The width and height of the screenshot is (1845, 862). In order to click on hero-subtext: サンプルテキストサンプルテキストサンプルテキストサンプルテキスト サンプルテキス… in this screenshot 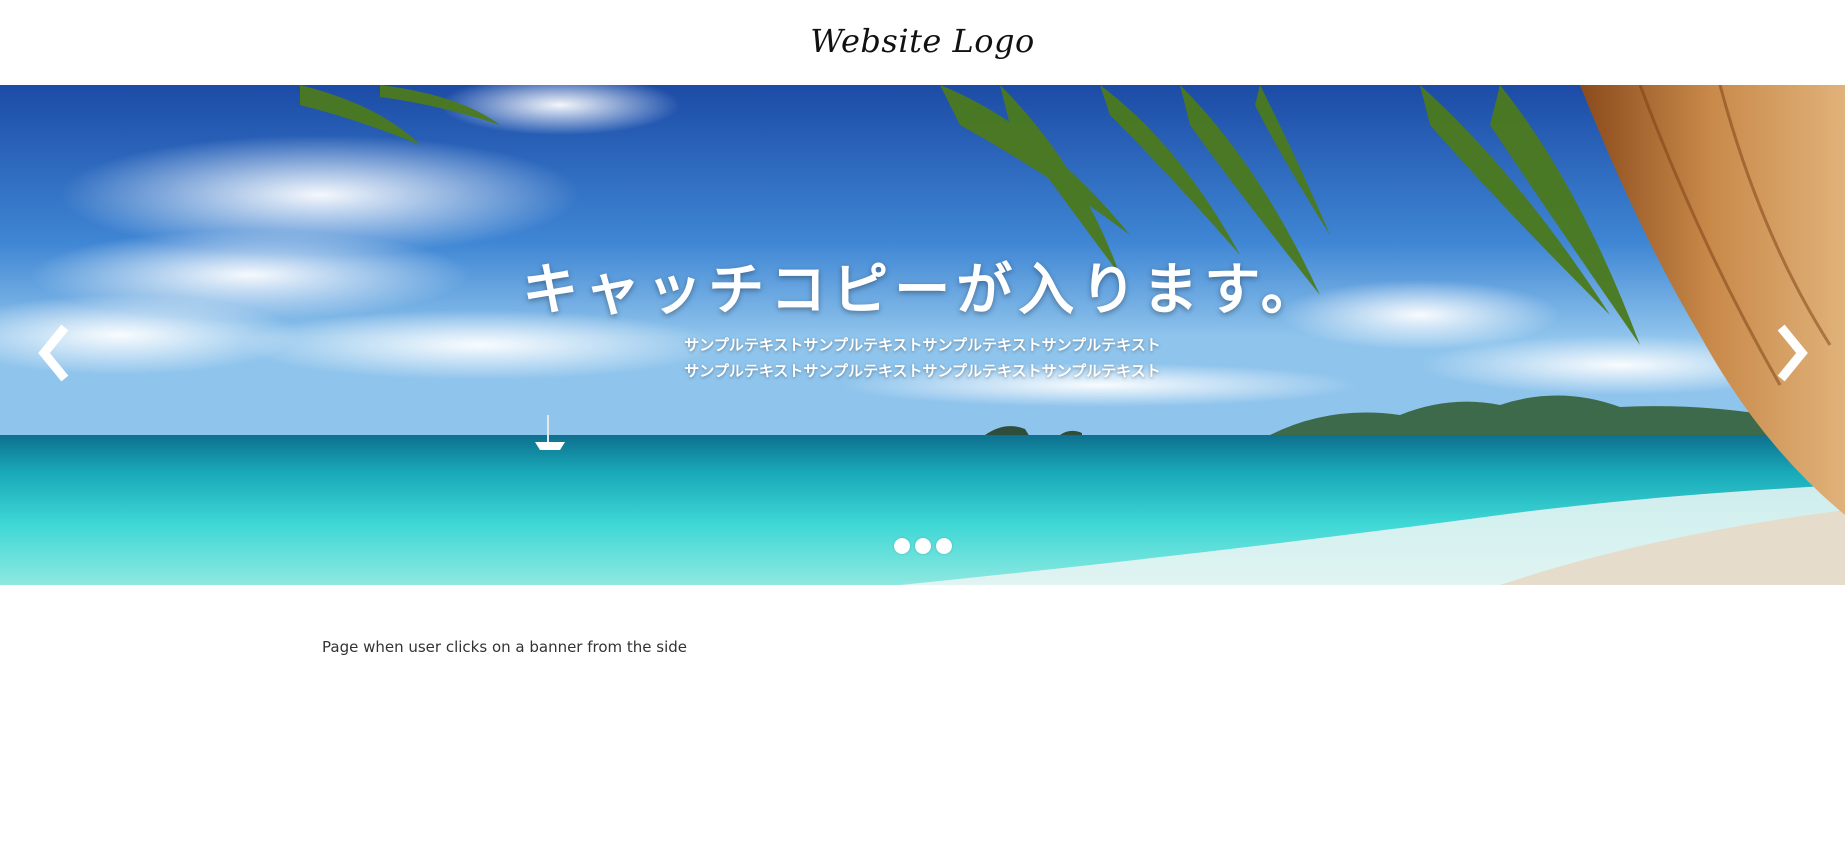, I will do `click(922, 358)`.